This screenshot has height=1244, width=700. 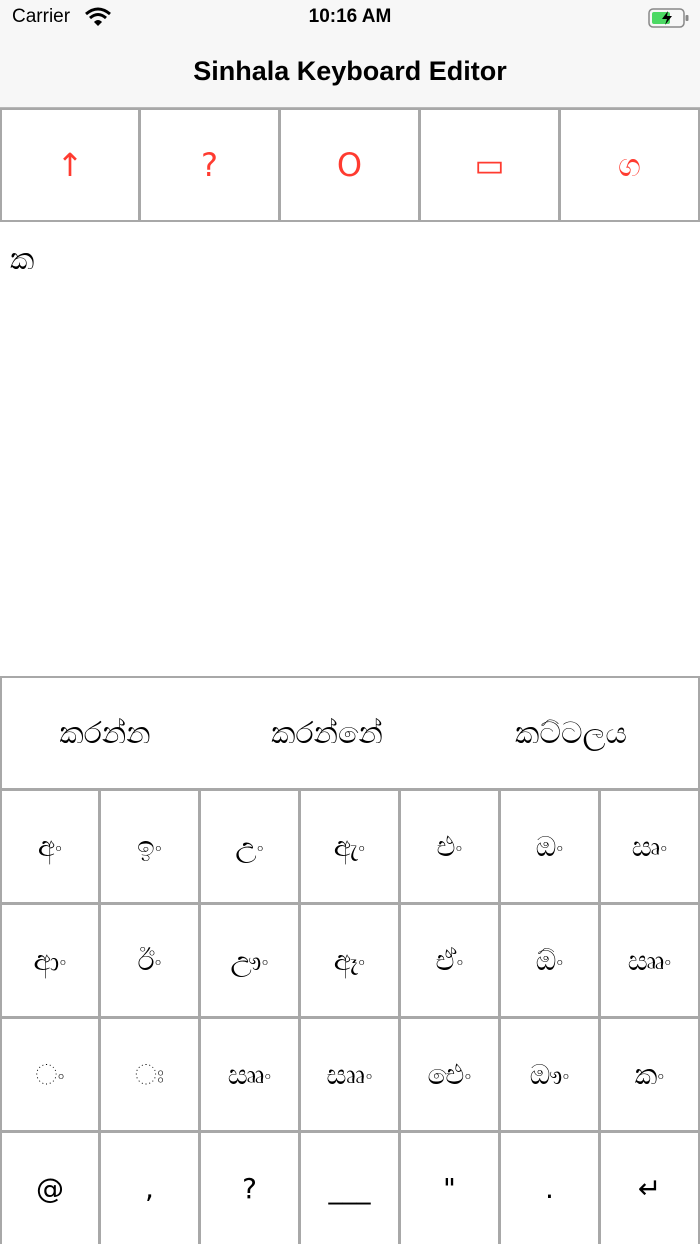 I want to click on arrow-up-icon: ↑, so click(x=70, y=165).